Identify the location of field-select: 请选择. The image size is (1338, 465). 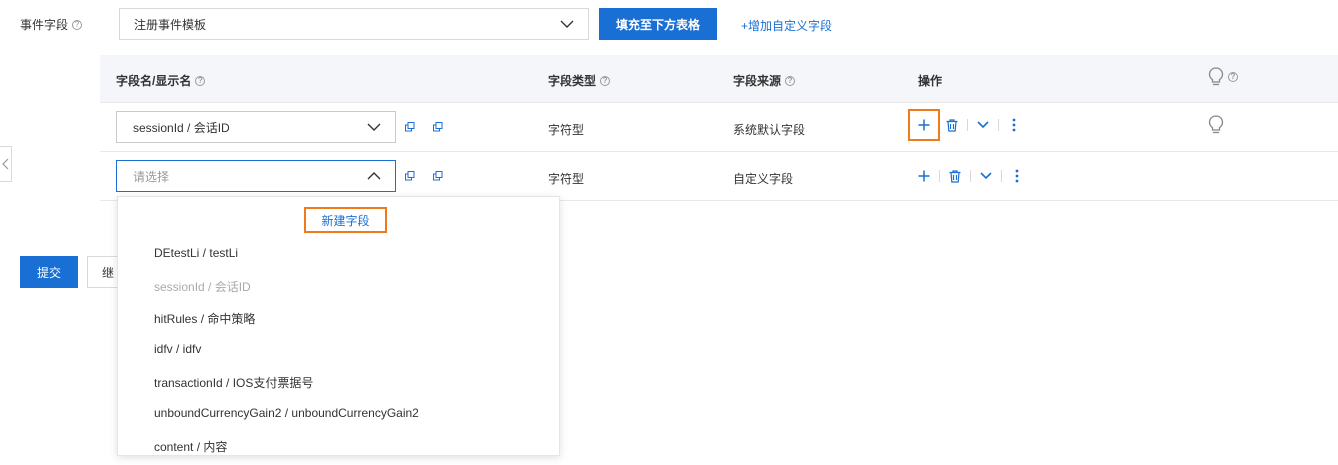
(256, 176).